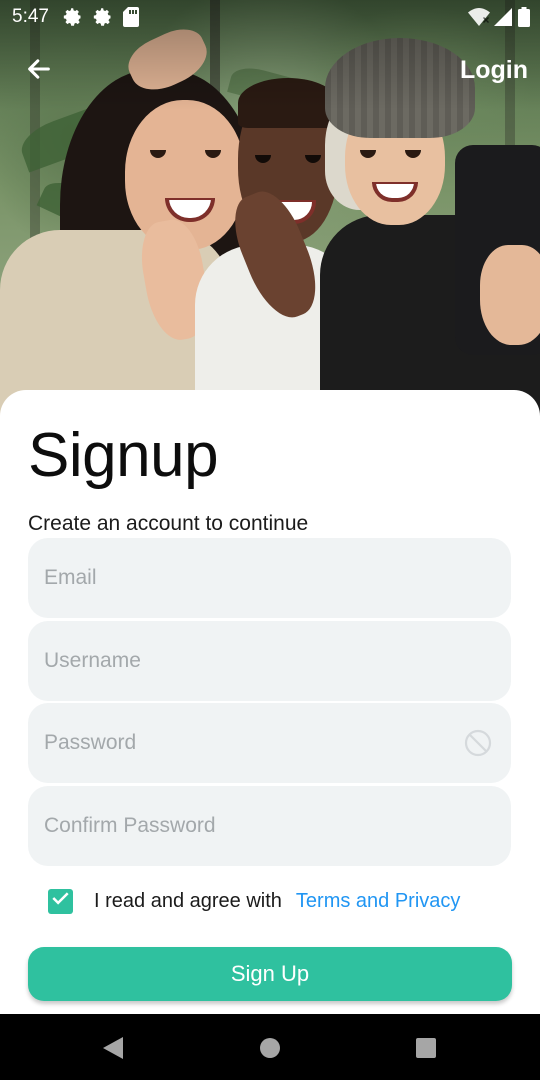 This screenshot has width=540, height=1080. I want to click on top-nav: Login, so click(270, 72).